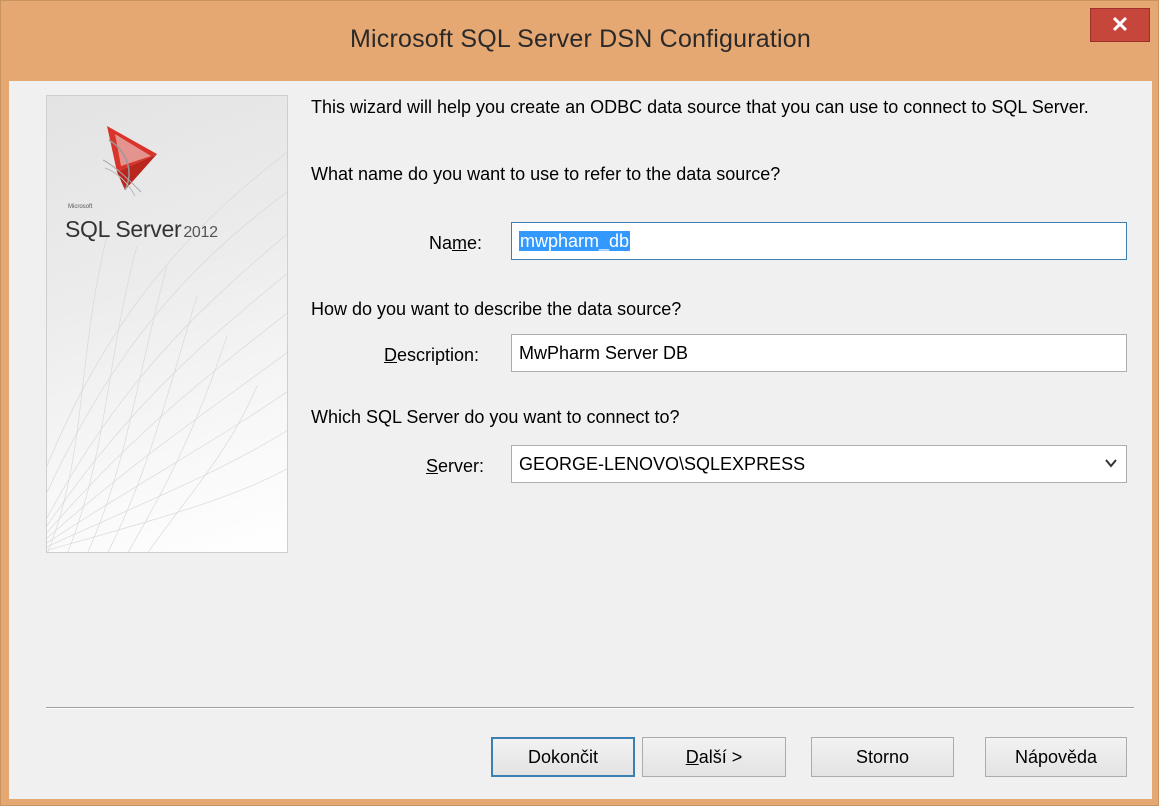 This screenshot has width=1159, height=806. I want to click on window-title: Microsoft SQL Server DSN Configuration, so click(580, 39).